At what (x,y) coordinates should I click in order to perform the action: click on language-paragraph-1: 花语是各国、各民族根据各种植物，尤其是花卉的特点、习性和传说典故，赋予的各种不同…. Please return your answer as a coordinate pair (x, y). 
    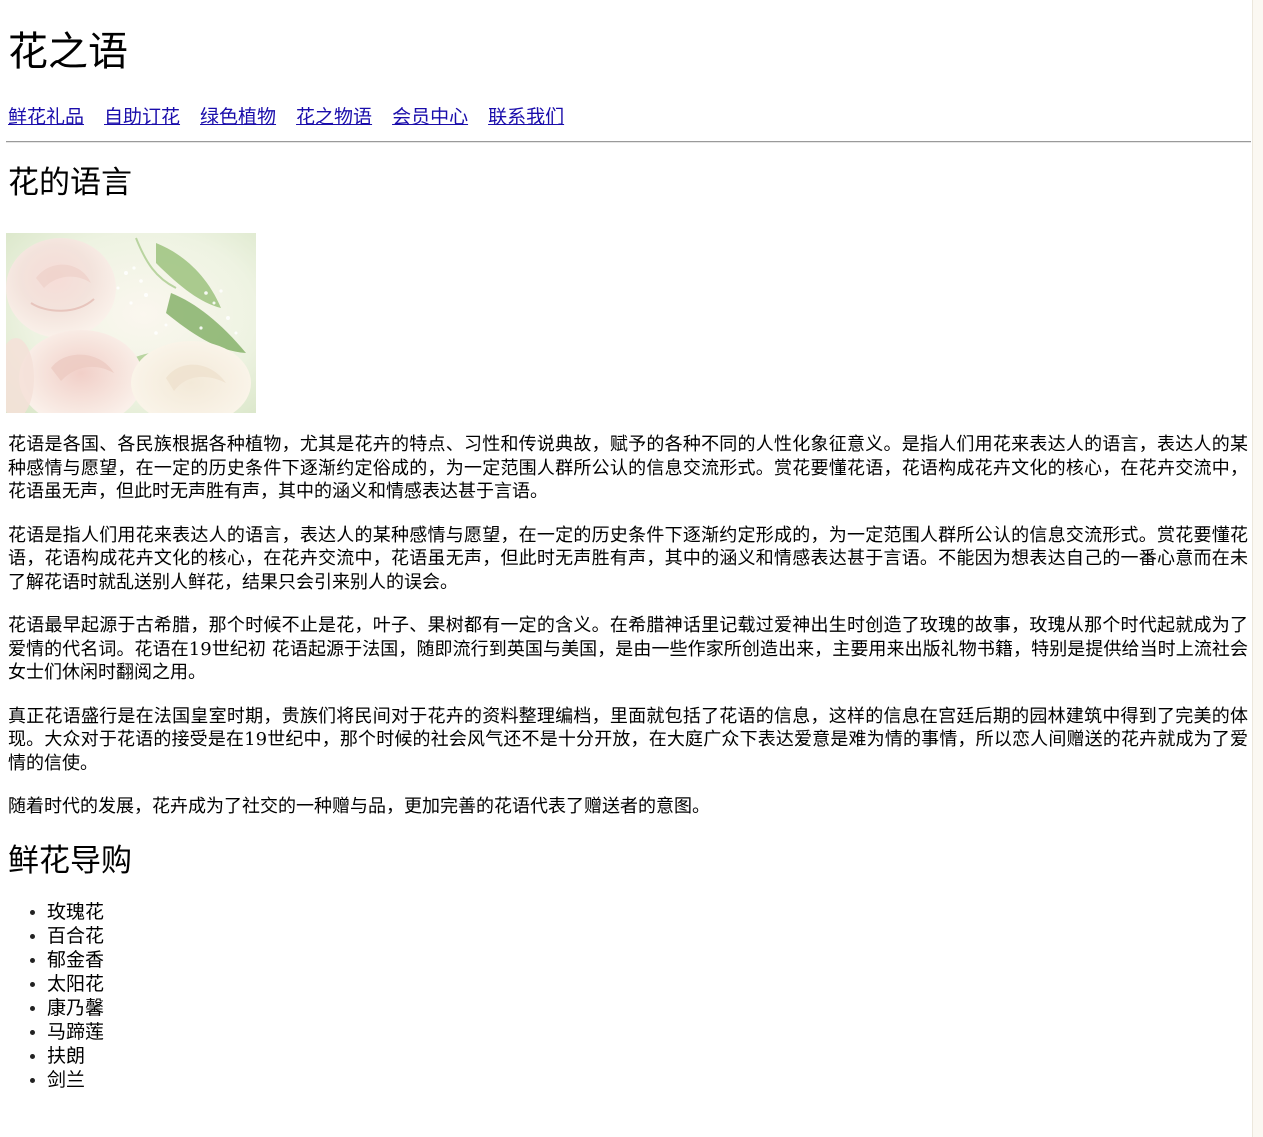
    Looking at the image, I should click on (628, 468).